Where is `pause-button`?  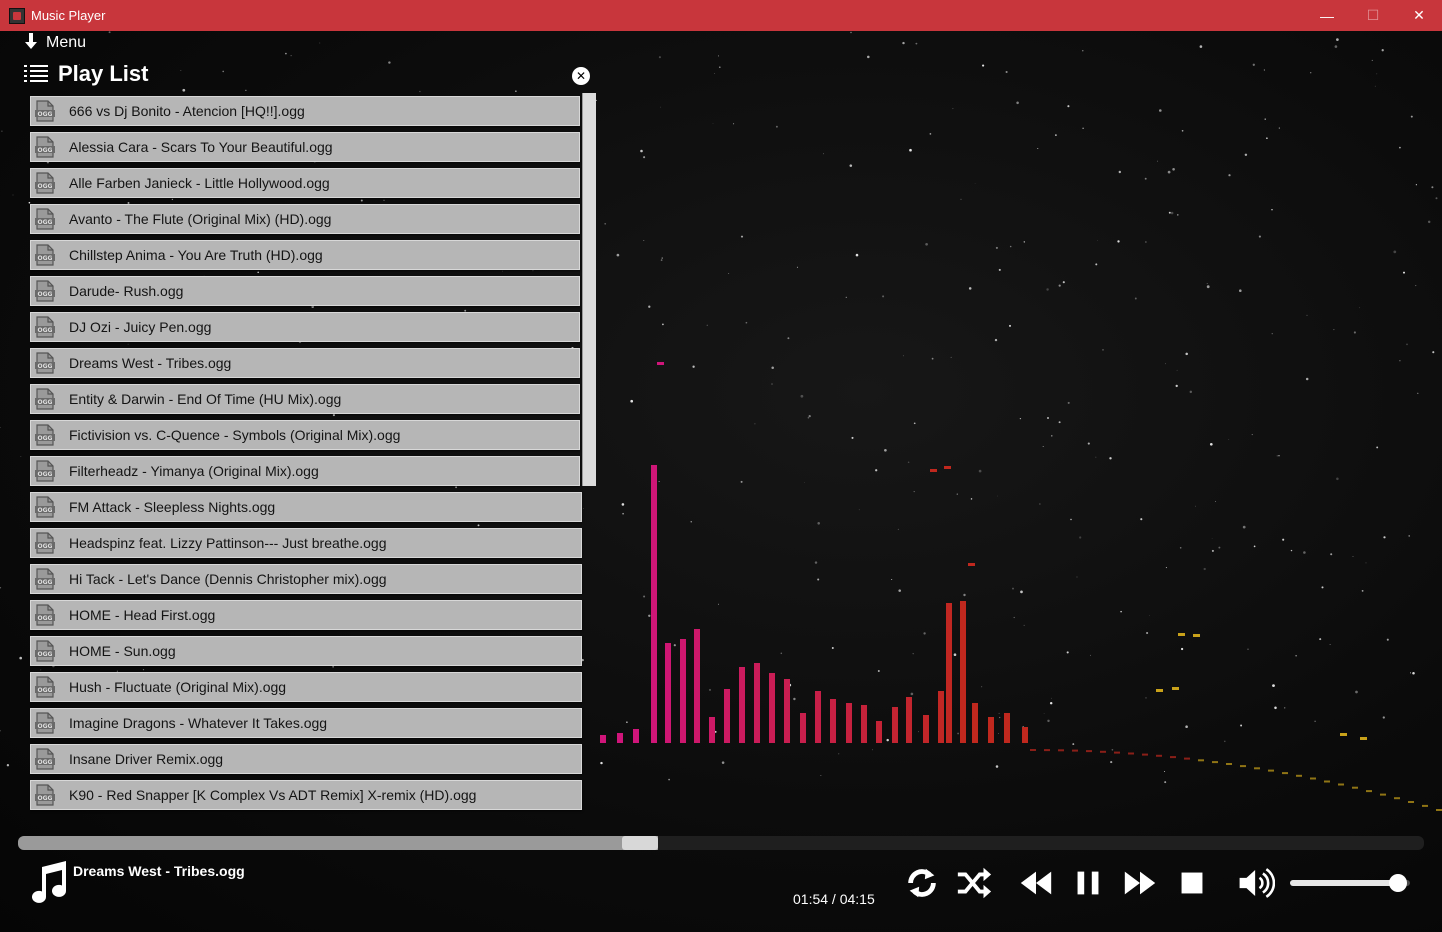
pause-button is located at coordinates (1088, 883).